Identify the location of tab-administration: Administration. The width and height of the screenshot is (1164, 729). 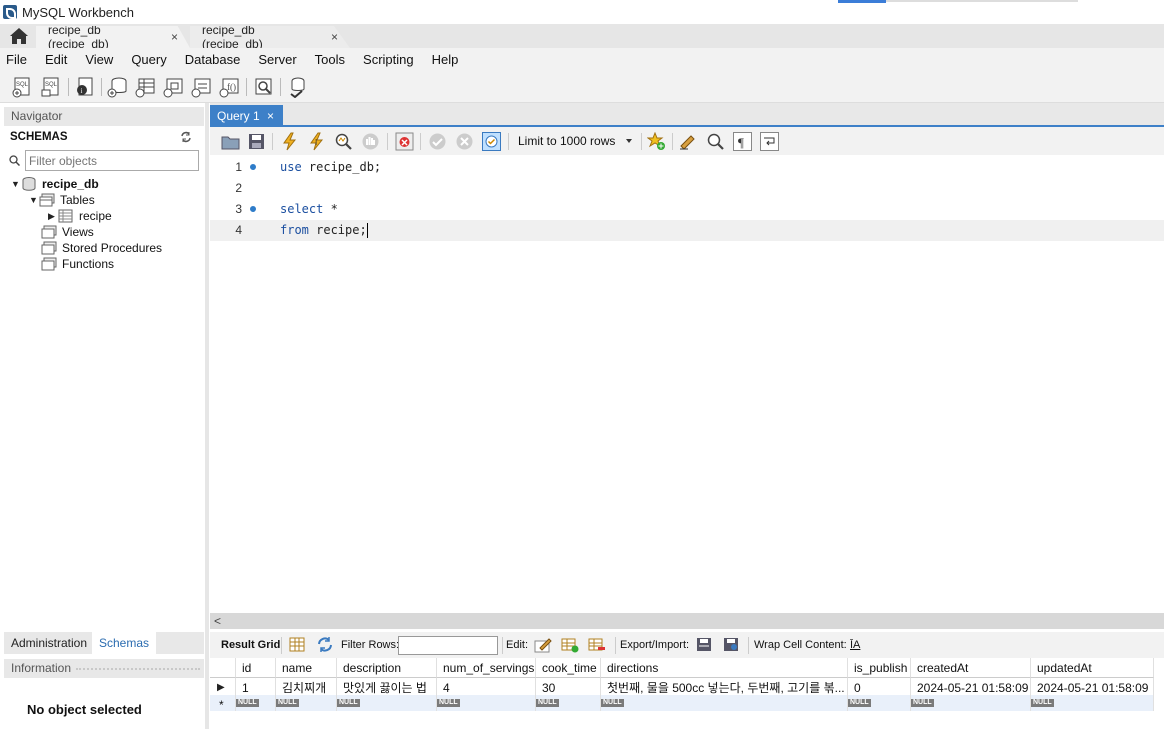
(49, 643).